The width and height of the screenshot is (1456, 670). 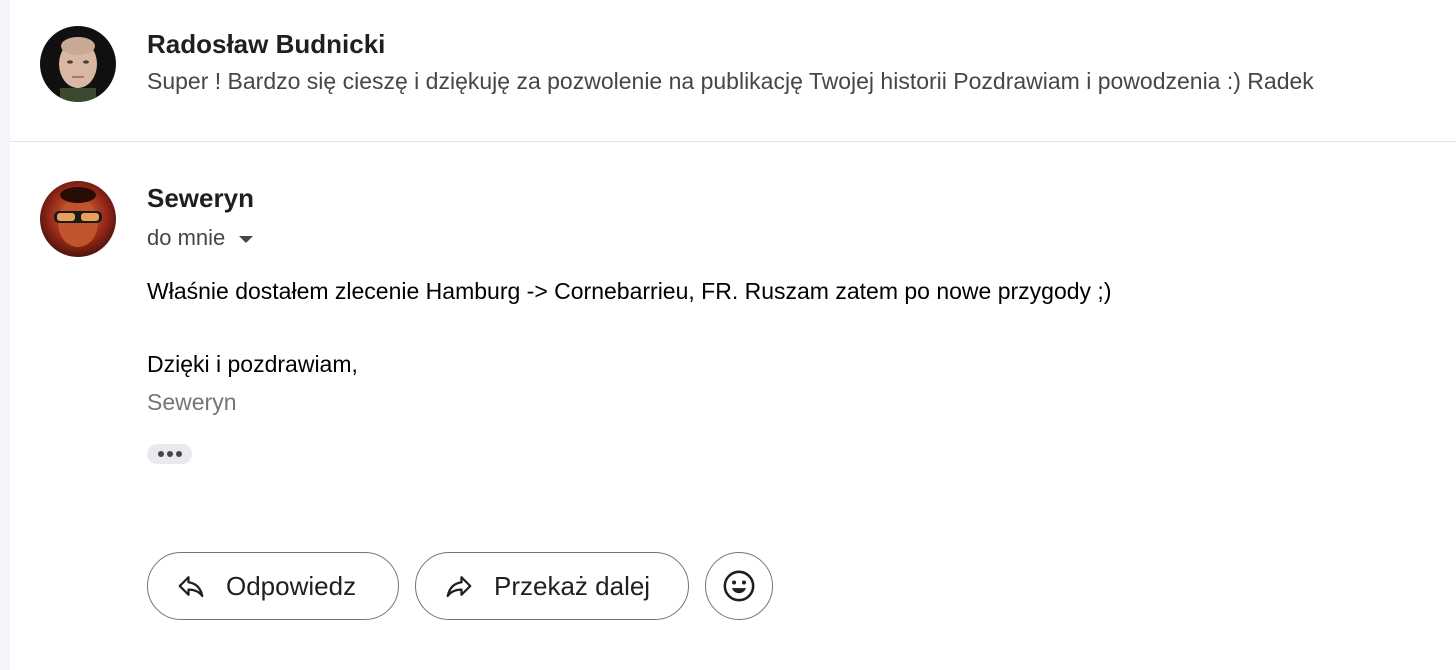 What do you see at coordinates (160, 454) in the screenshot?
I see `more-horiz-icon` at bounding box center [160, 454].